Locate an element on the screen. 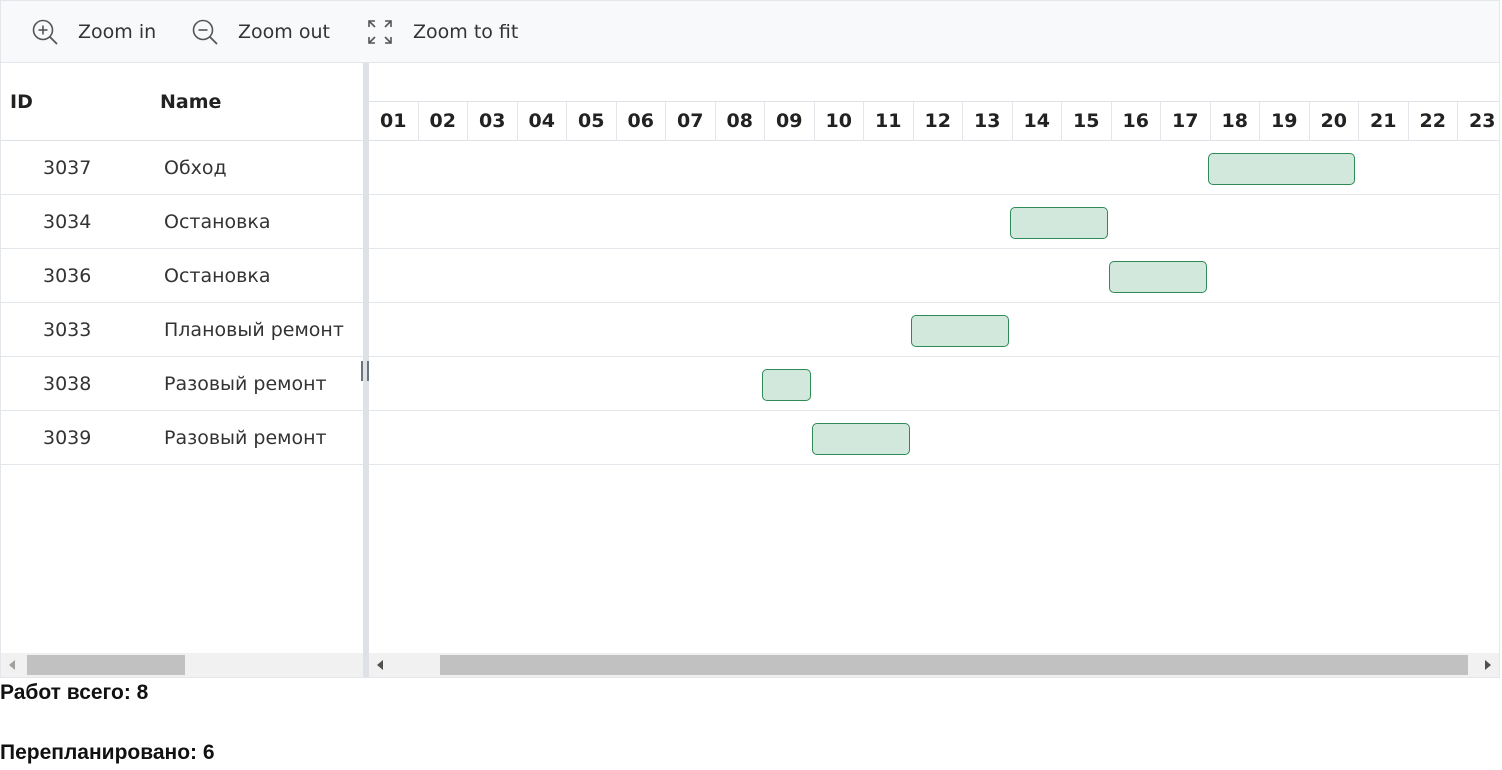  summary-rescheduled: Перепланировано: 6 is located at coordinates (107, 752).